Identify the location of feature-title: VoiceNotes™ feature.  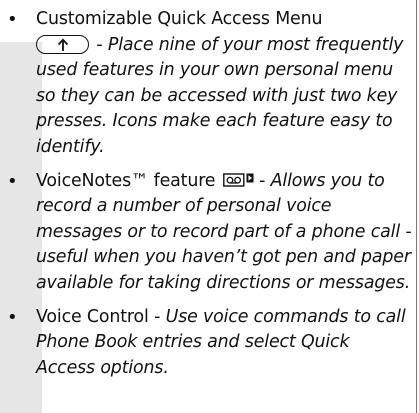
(126, 180).